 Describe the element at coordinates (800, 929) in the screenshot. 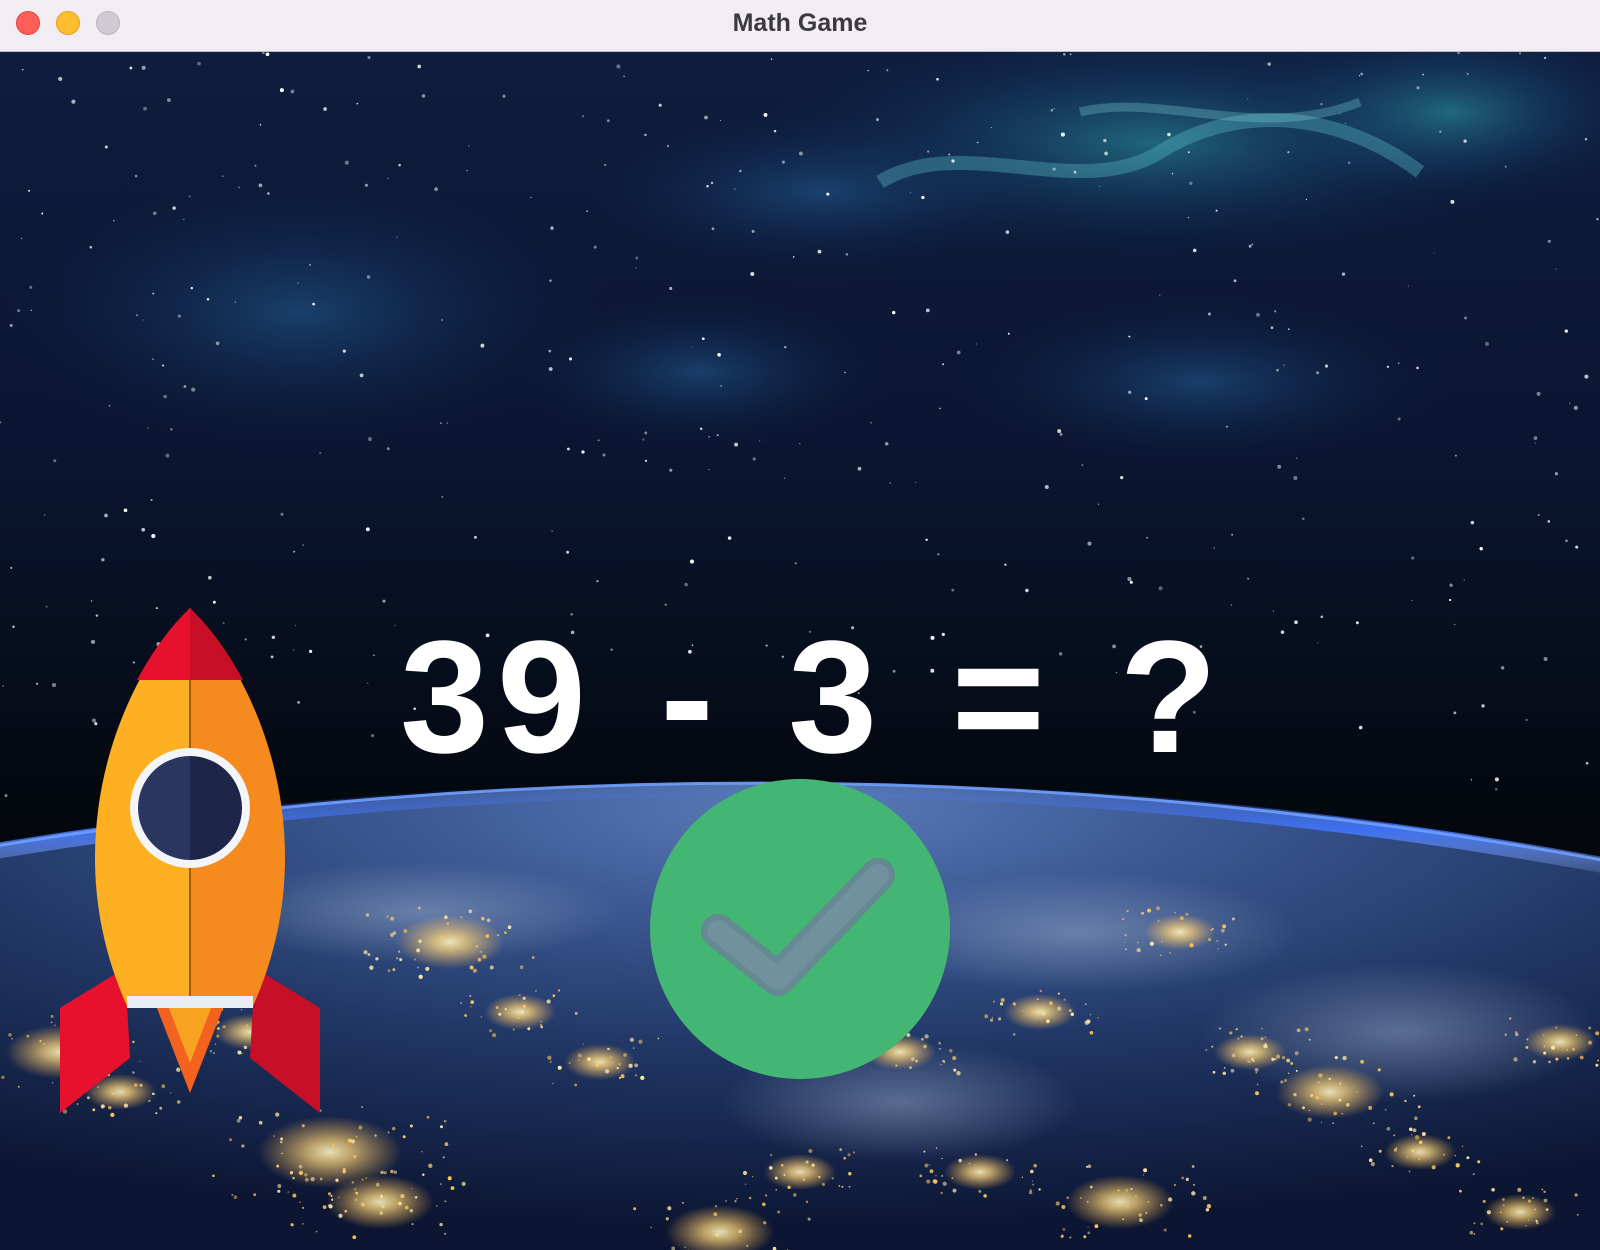

I see `checkmark-icon` at that location.